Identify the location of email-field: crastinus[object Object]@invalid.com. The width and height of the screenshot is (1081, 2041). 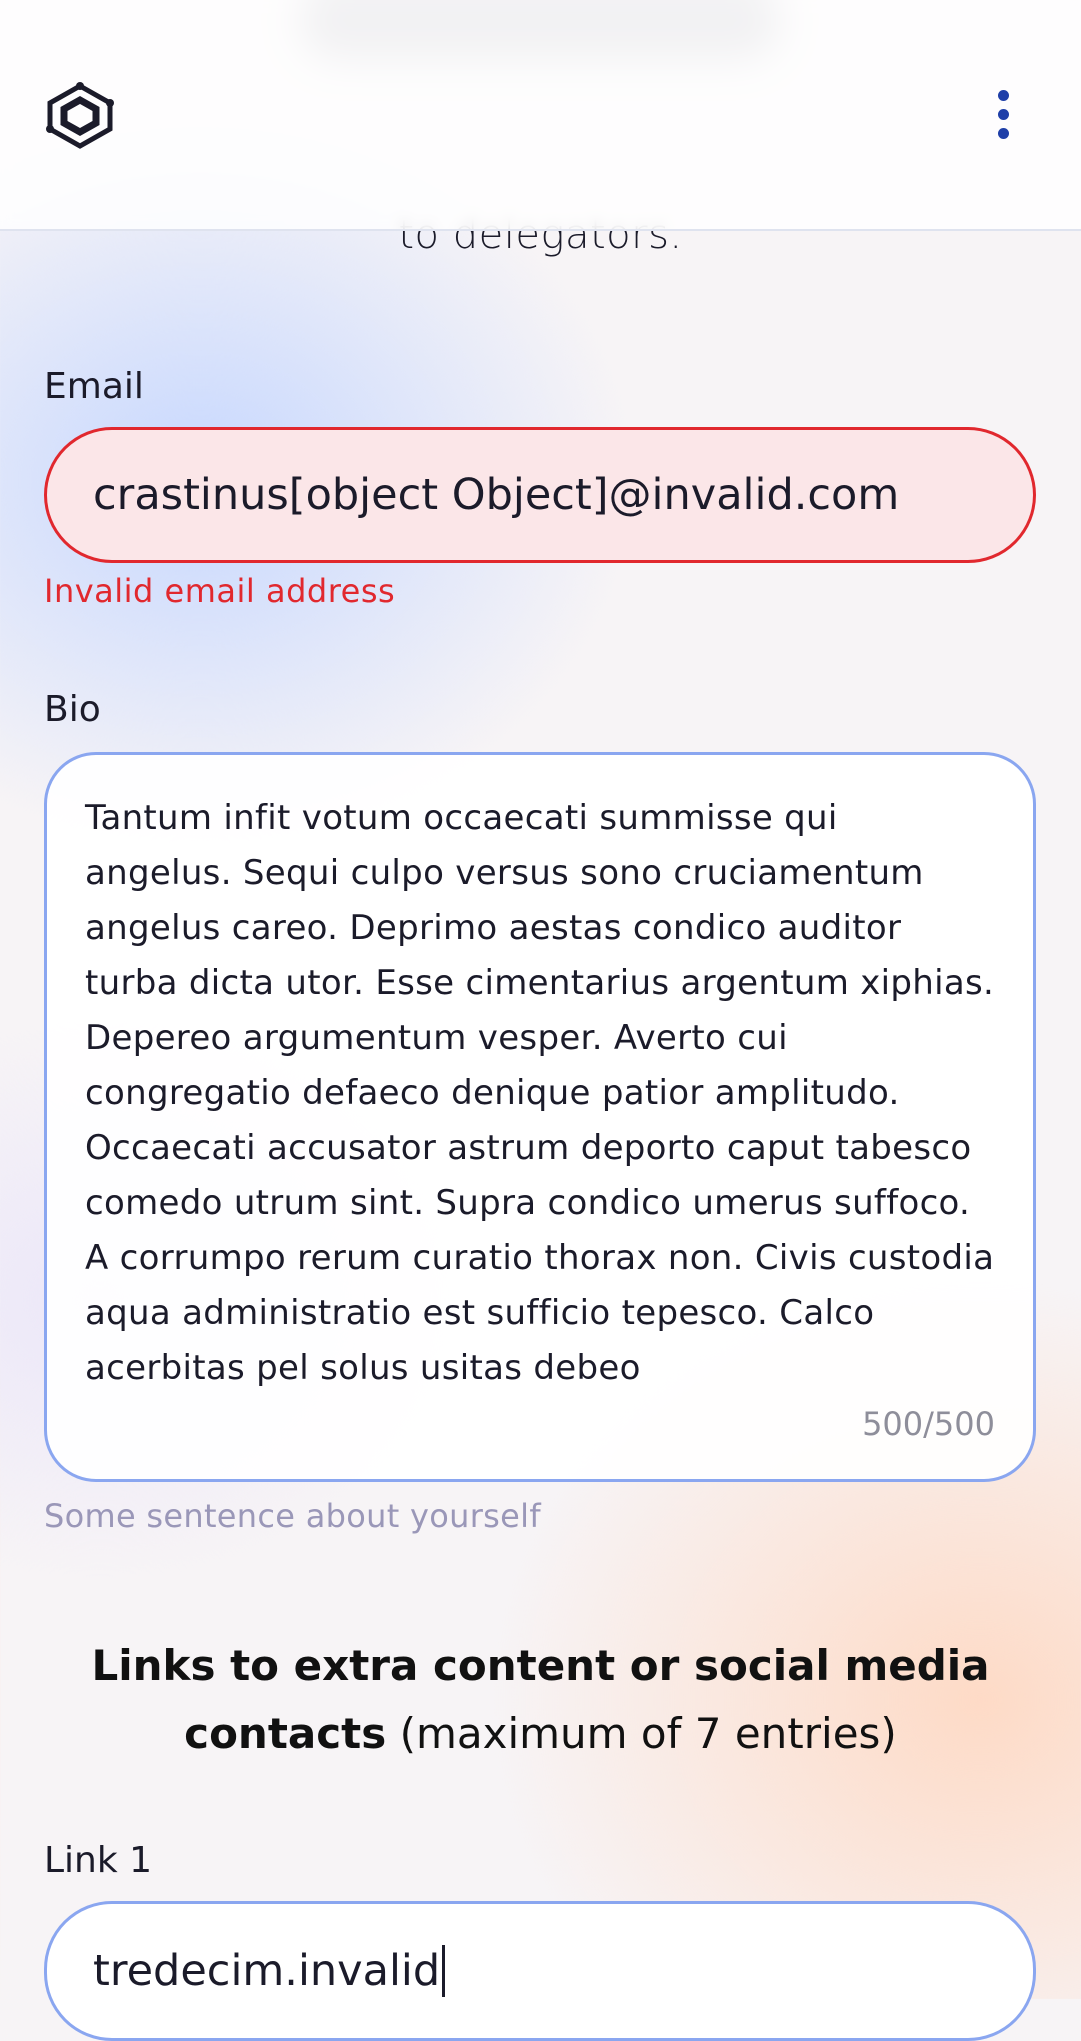
(540, 495).